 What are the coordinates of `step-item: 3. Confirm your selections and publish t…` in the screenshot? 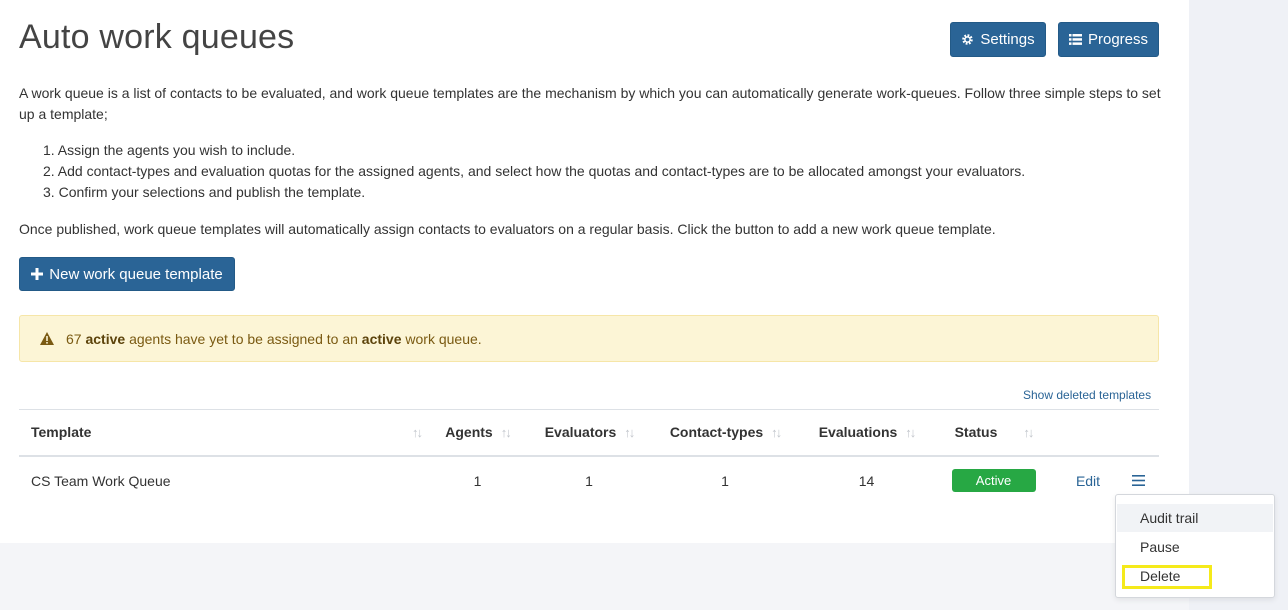 It's located at (204, 192).